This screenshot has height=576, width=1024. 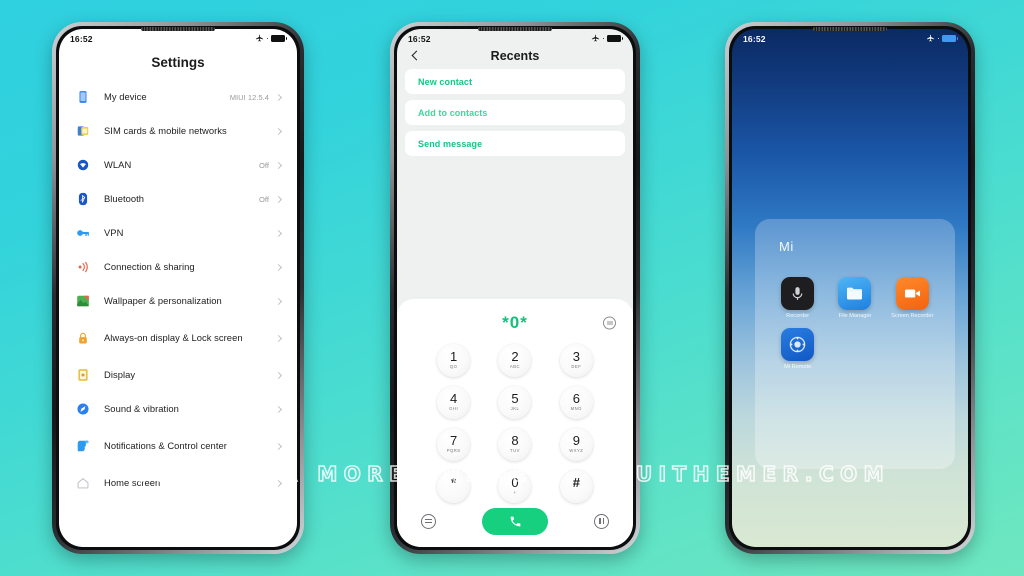 I want to click on app-recorder: Recorder, so click(x=797, y=298).